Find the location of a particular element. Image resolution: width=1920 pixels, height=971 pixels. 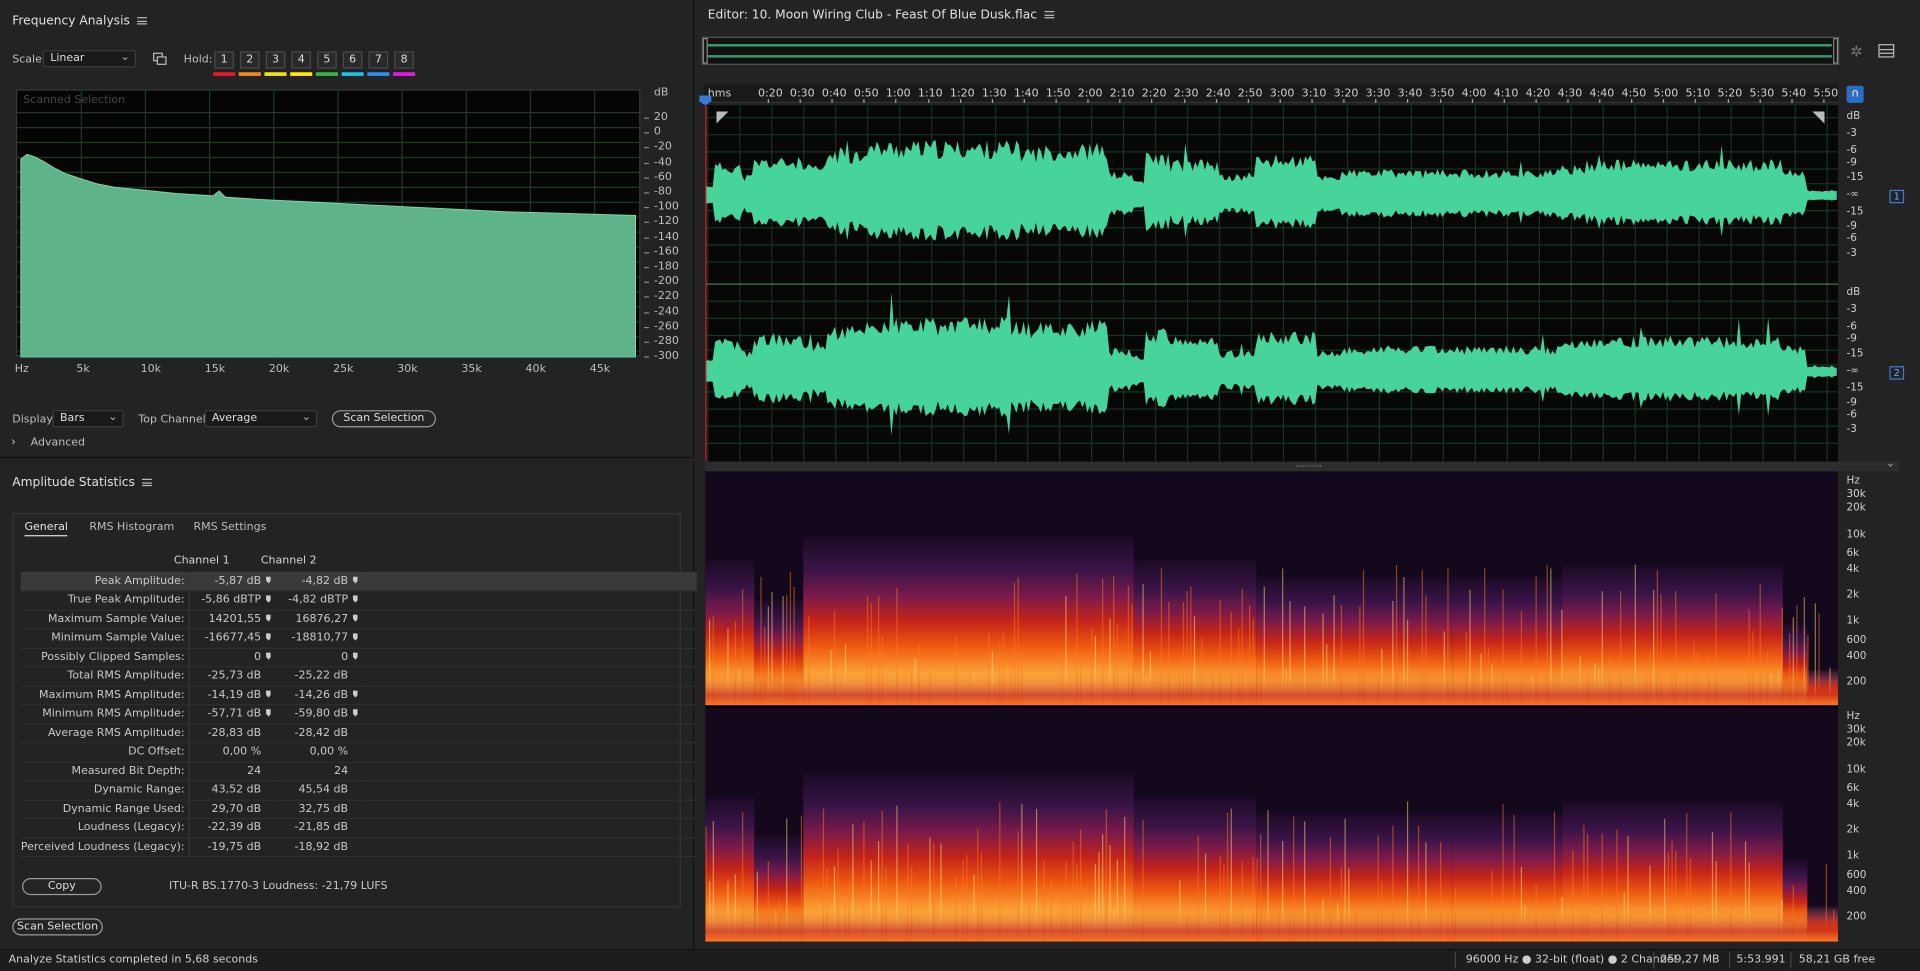

stats-row-label: DC Offset: is located at coordinates (156, 752).